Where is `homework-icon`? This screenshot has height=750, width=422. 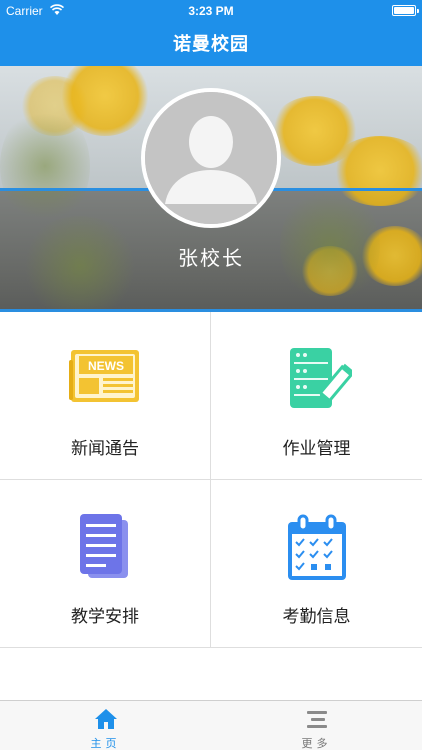
homework-icon is located at coordinates (320, 378).